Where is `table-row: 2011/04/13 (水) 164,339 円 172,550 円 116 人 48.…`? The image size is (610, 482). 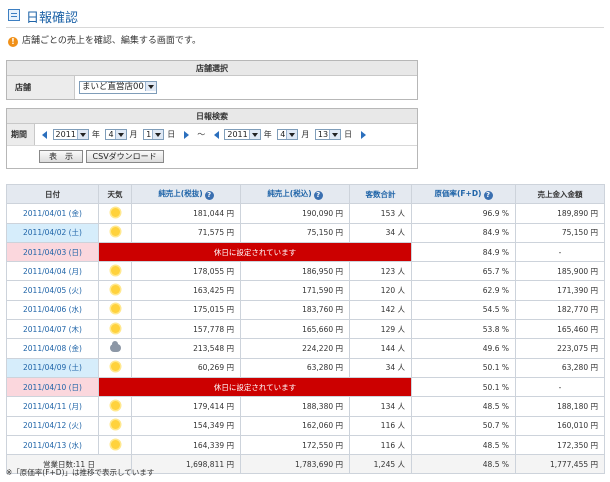 table-row: 2011/04/13 (水) 164,339 円 172,550 円 116 人 48.… is located at coordinates (305, 445).